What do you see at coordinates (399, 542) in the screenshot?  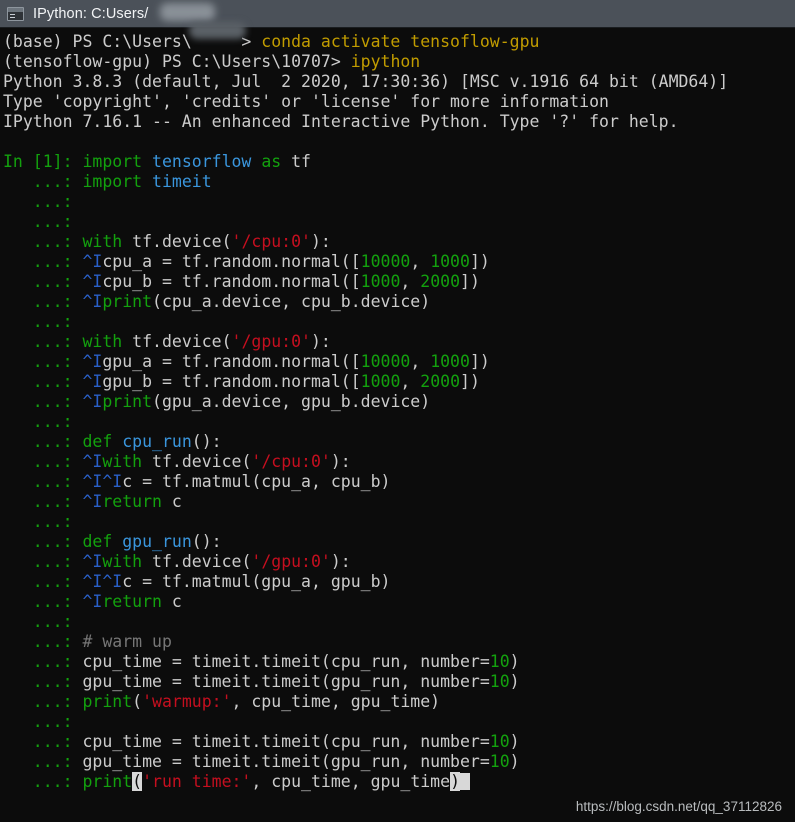 I see `code-line: ...: def gpu_run():` at bounding box center [399, 542].